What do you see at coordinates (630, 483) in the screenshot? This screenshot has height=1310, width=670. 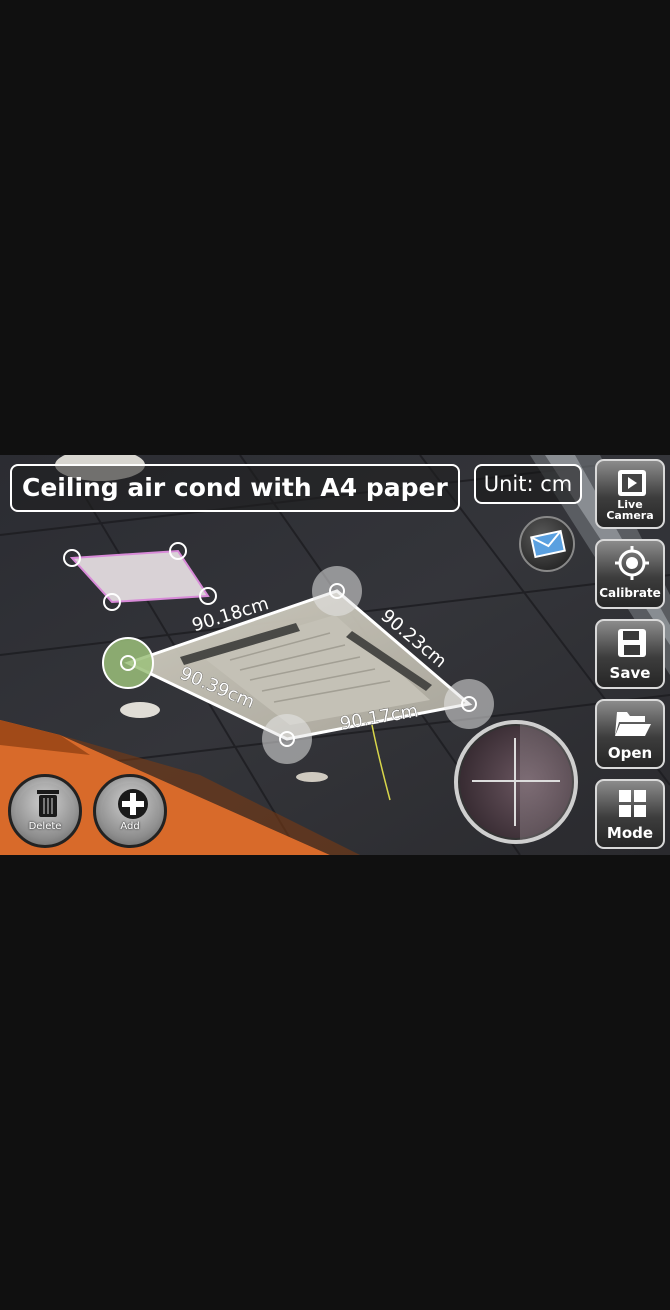 I see `video-camera-icon` at bounding box center [630, 483].